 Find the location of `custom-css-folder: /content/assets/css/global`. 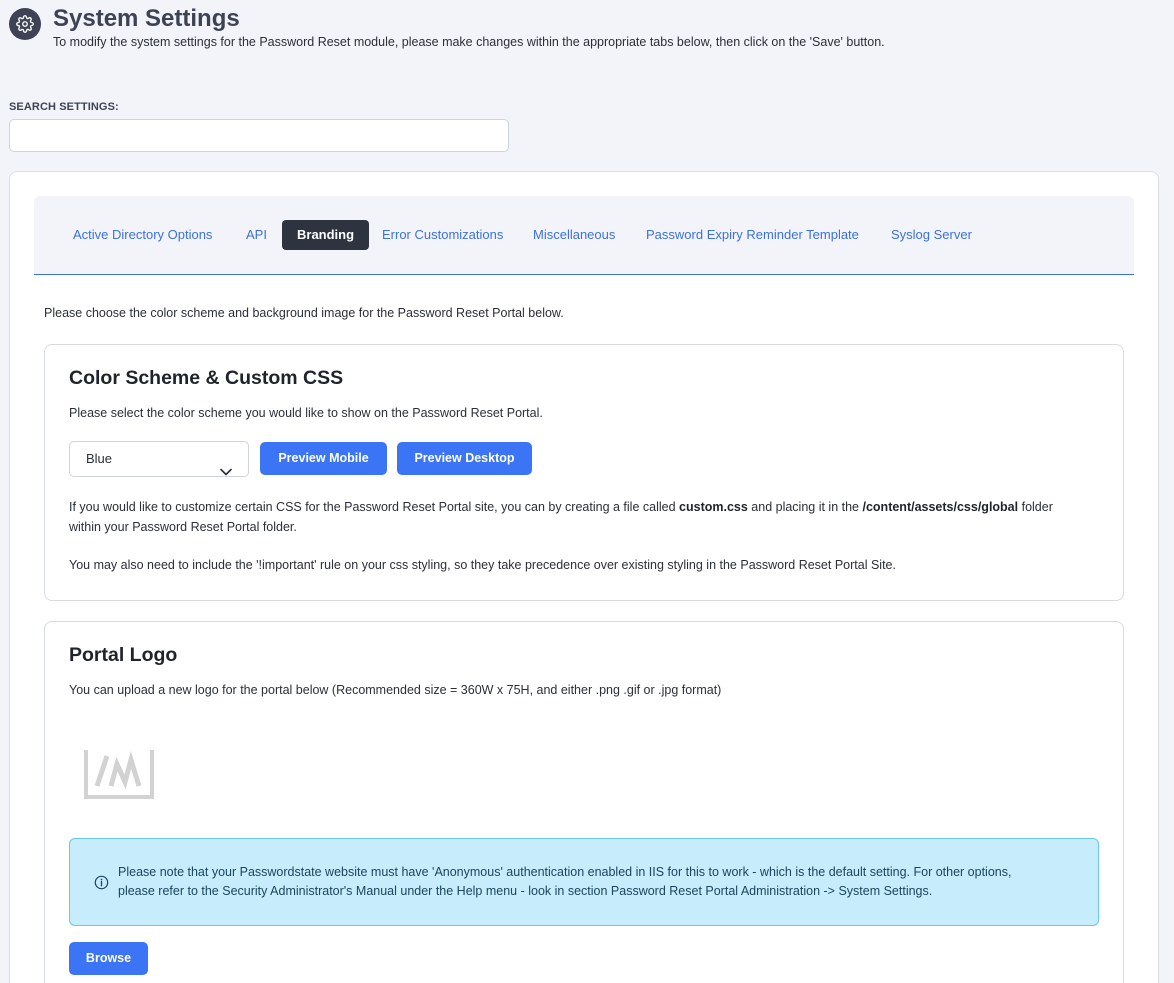

custom-css-folder: /content/assets/css/global is located at coordinates (940, 507).